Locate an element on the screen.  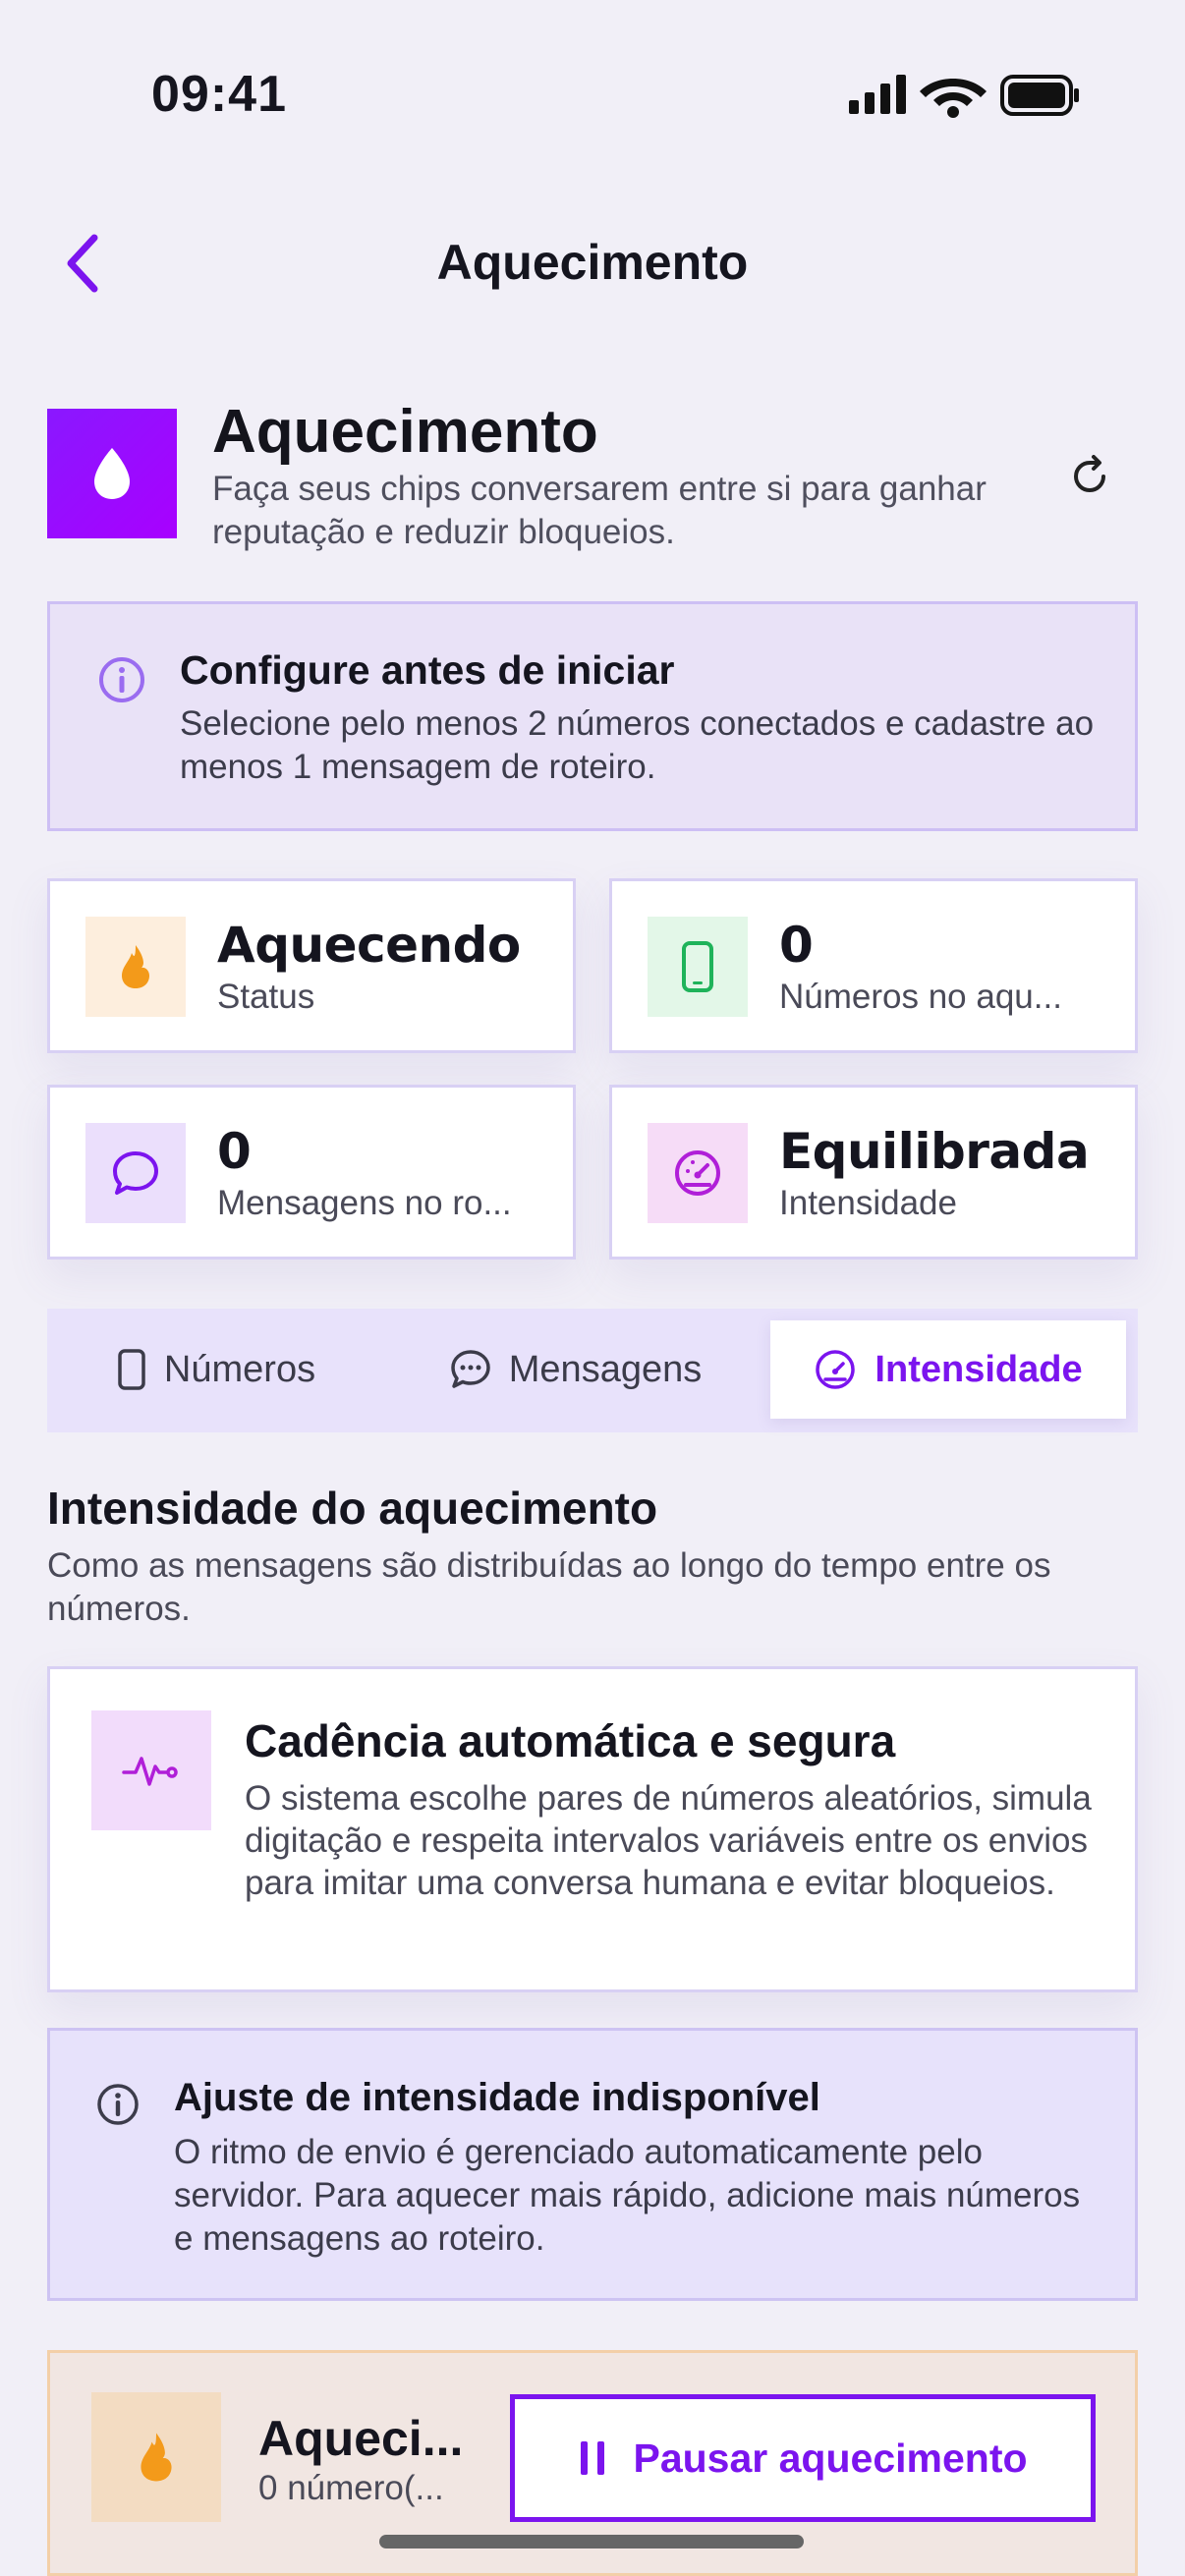
tab-intensidade: Intensidade is located at coordinates (948, 1369).